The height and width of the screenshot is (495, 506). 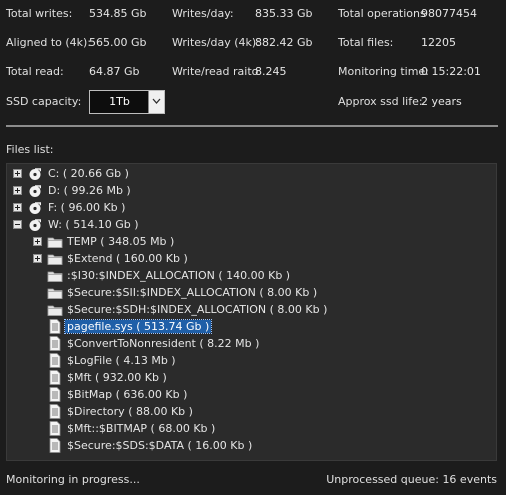 What do you see at coordinates (251, 360) in the screenshot?
I see `tree-item-logfile: $LogFile ( 4.13 Mb )` at bounding box center [251, 360].